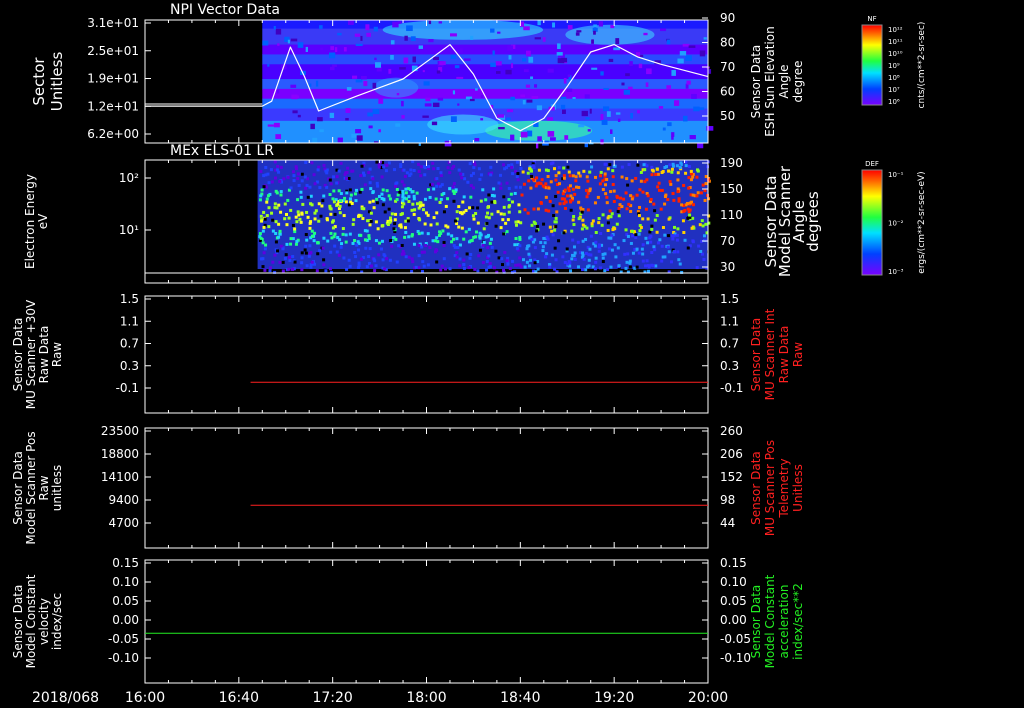 Image resolution: width=1024 pixels, height=708 pixels. What do you see at coordinates (123, 523) in the screenshot?
I see `y-tick-label: 4700` at bounding box center [123, 523].